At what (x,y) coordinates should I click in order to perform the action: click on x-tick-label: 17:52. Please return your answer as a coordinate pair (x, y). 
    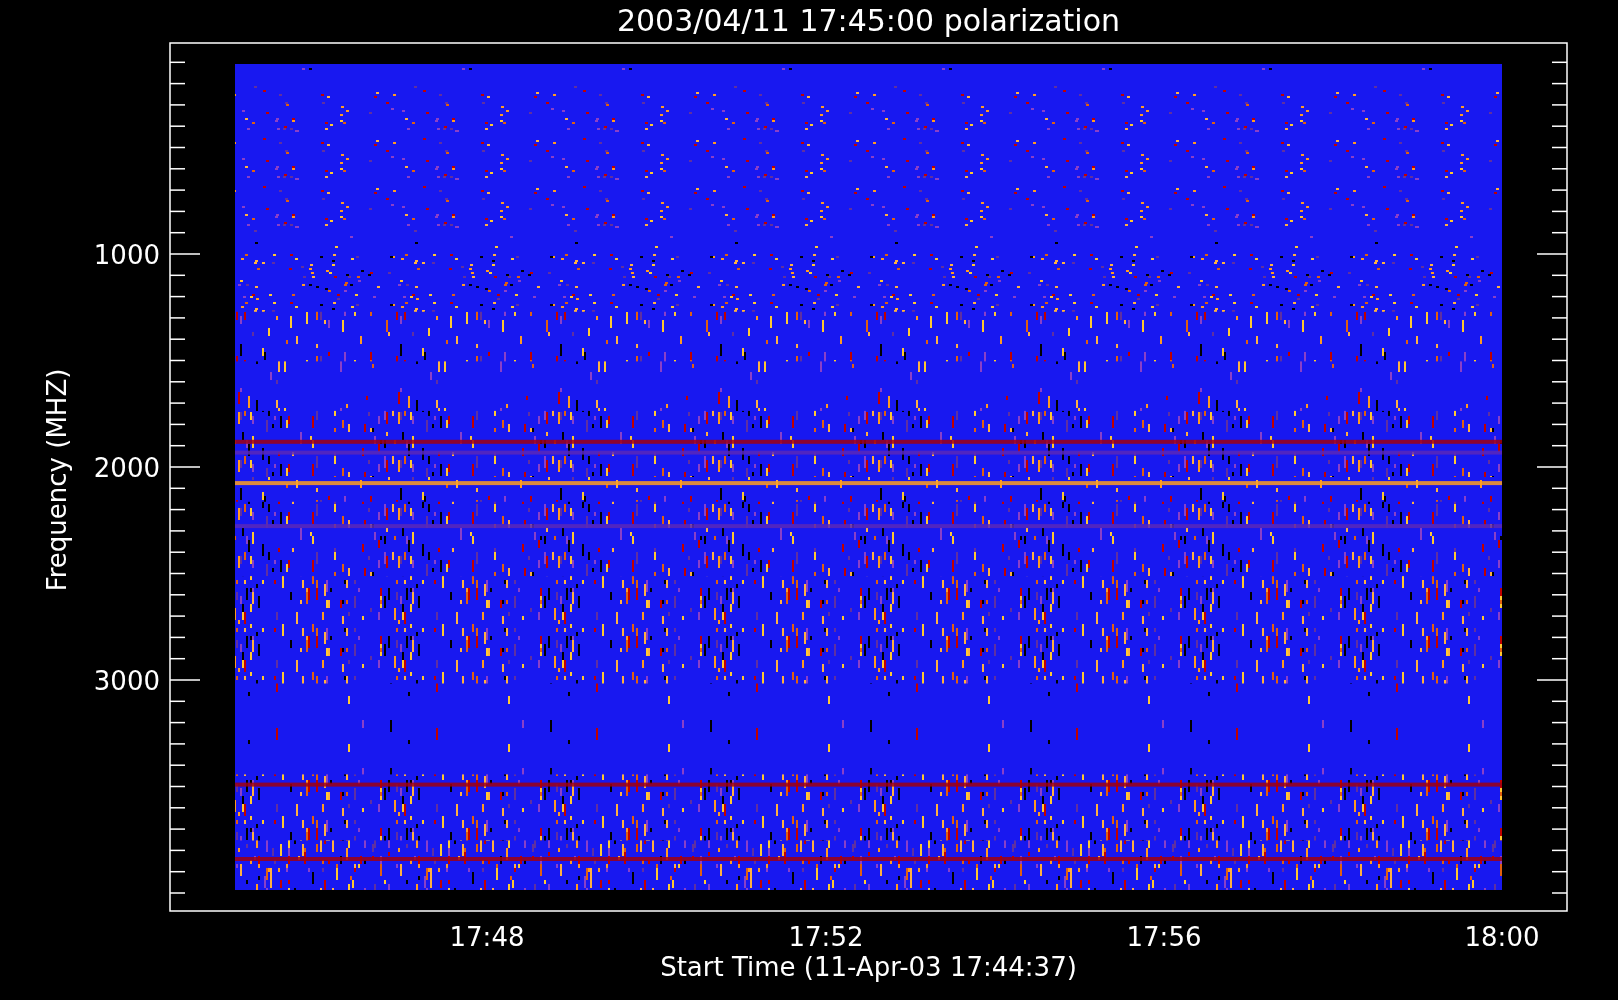
    Looking at the image, I should click on (826, 937).